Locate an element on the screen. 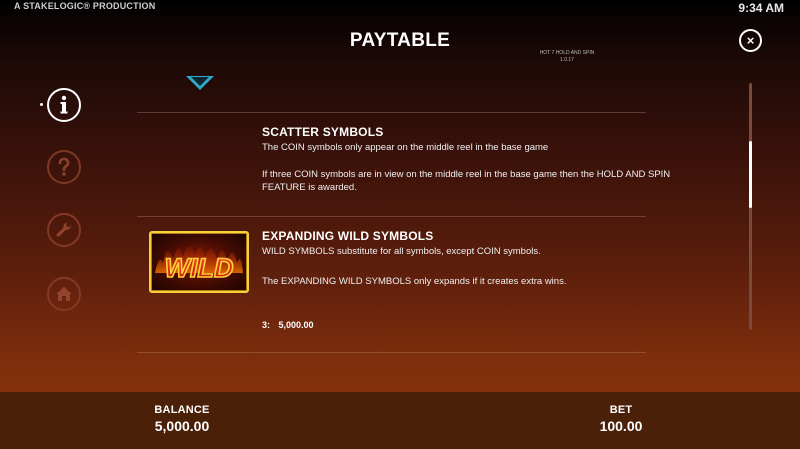 This screenshot has height=449, width=800. top-status-strip: A STAKELOGIC® PRODUCTION 9:34 AM is located at coordinates (400, 10).